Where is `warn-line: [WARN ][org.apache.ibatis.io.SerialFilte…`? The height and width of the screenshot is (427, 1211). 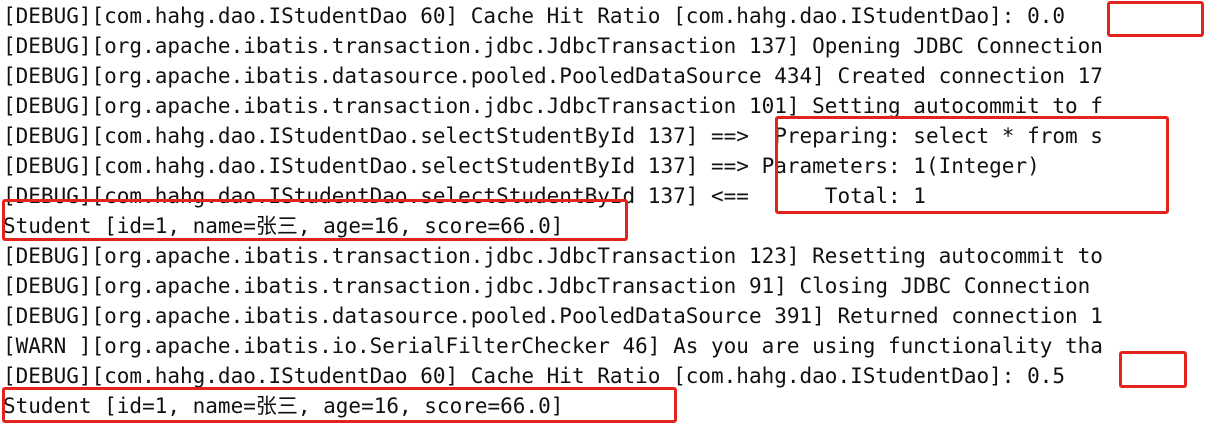 warn-line: [WARN ][org.apache.ibatis.io.SerialFilte… is located at coordinates (553, 346).